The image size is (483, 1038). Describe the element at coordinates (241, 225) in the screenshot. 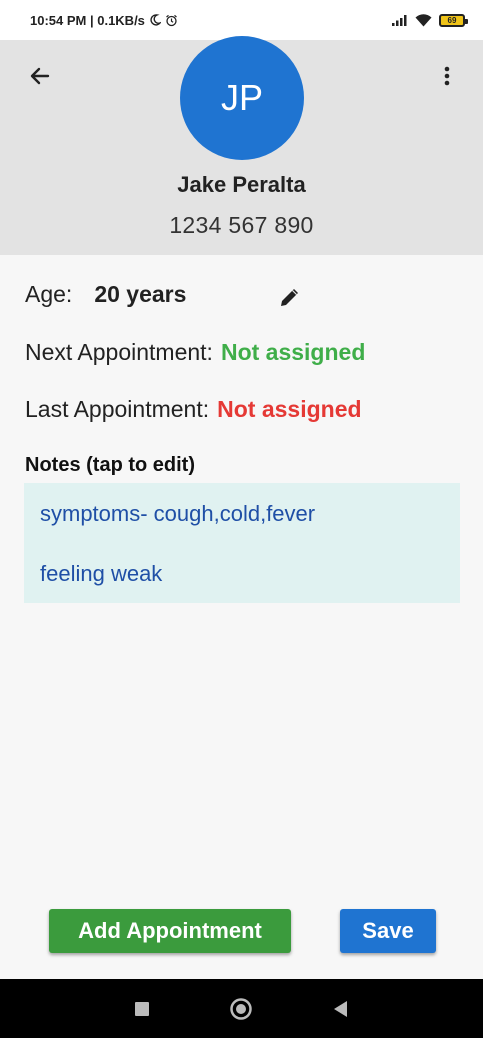

I see `contact-phone: 1234 567 890` at that location.